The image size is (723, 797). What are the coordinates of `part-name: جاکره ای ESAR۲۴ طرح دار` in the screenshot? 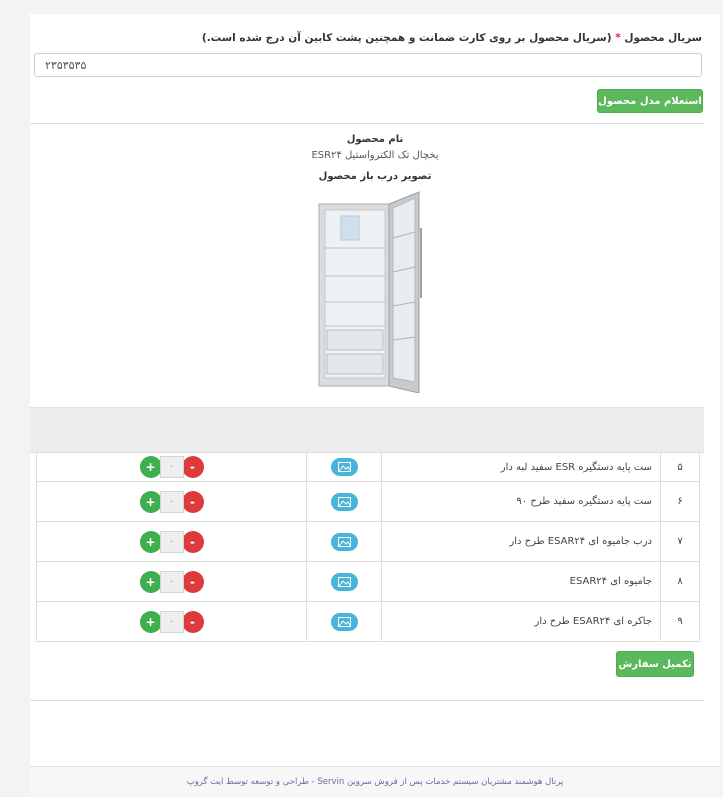 It's located at (521, 621).